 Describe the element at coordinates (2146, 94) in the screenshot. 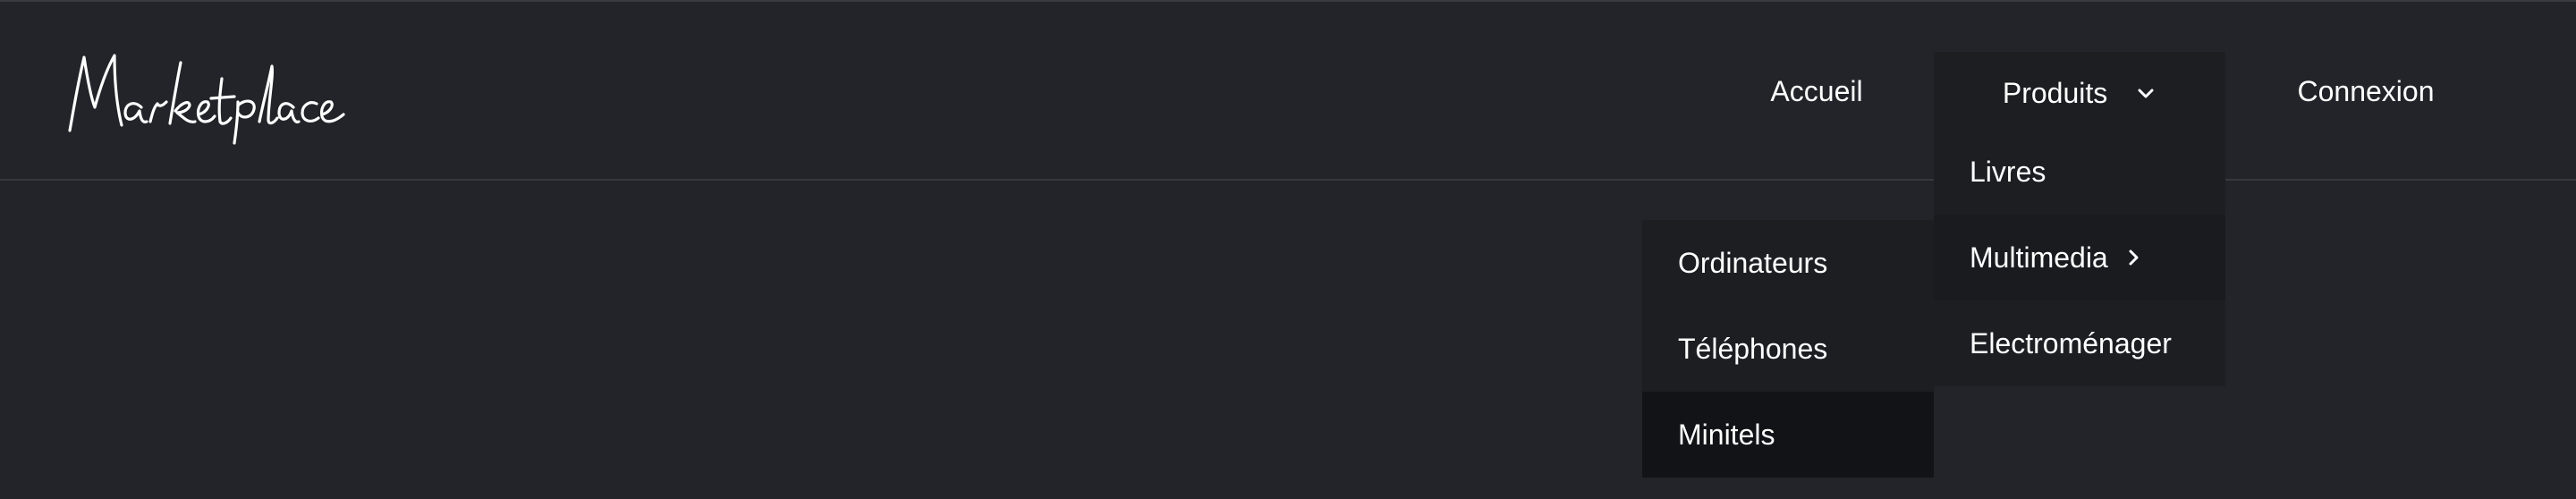

I see `chevron-down-icon` at that location.